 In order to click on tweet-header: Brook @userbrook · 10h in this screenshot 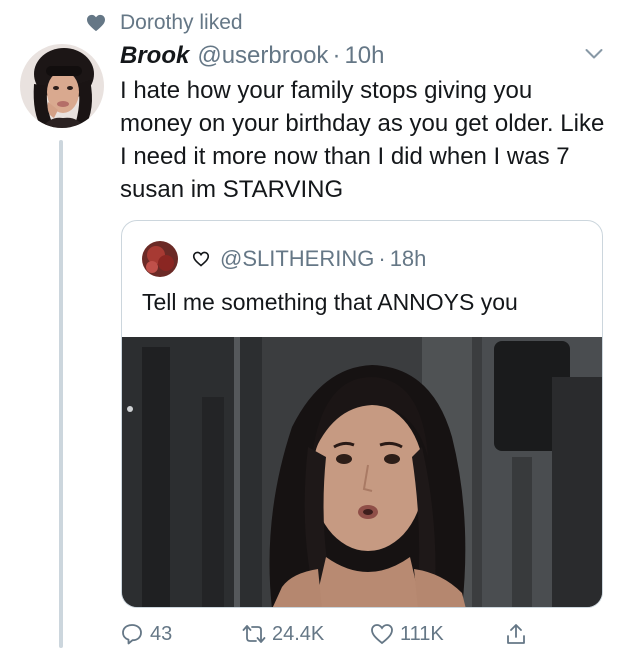, I will do `click(252, 56)`.